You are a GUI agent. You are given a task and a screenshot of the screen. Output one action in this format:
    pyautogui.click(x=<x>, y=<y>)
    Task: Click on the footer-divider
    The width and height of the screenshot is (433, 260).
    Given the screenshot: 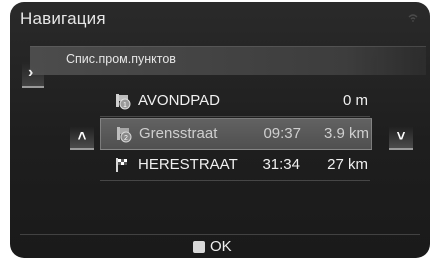 What is the action you would take?
    pyautogui.click(x=220, y=234)
    